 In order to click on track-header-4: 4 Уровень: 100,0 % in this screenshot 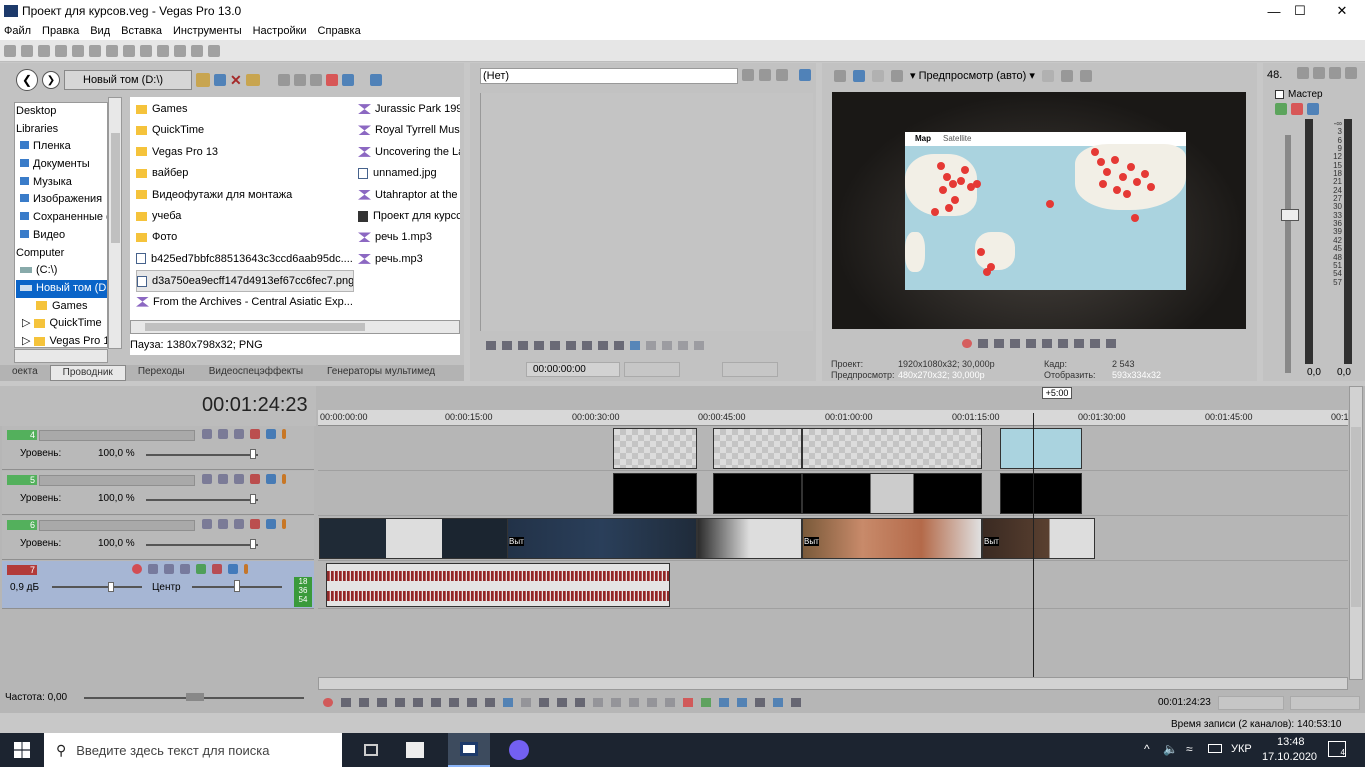, I will do `click(158, 448)`.